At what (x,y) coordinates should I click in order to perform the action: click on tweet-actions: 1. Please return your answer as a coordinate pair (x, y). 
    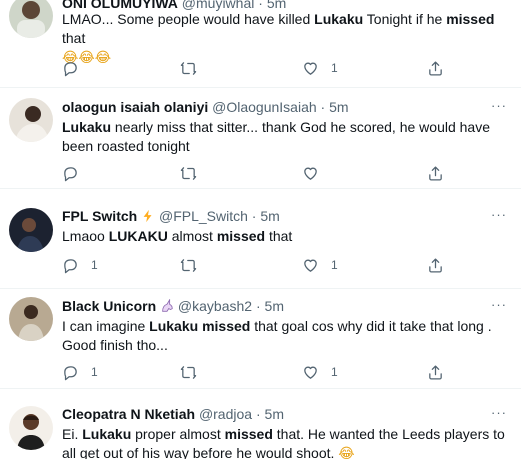
    Looking at the image, I should click on (257, 68).